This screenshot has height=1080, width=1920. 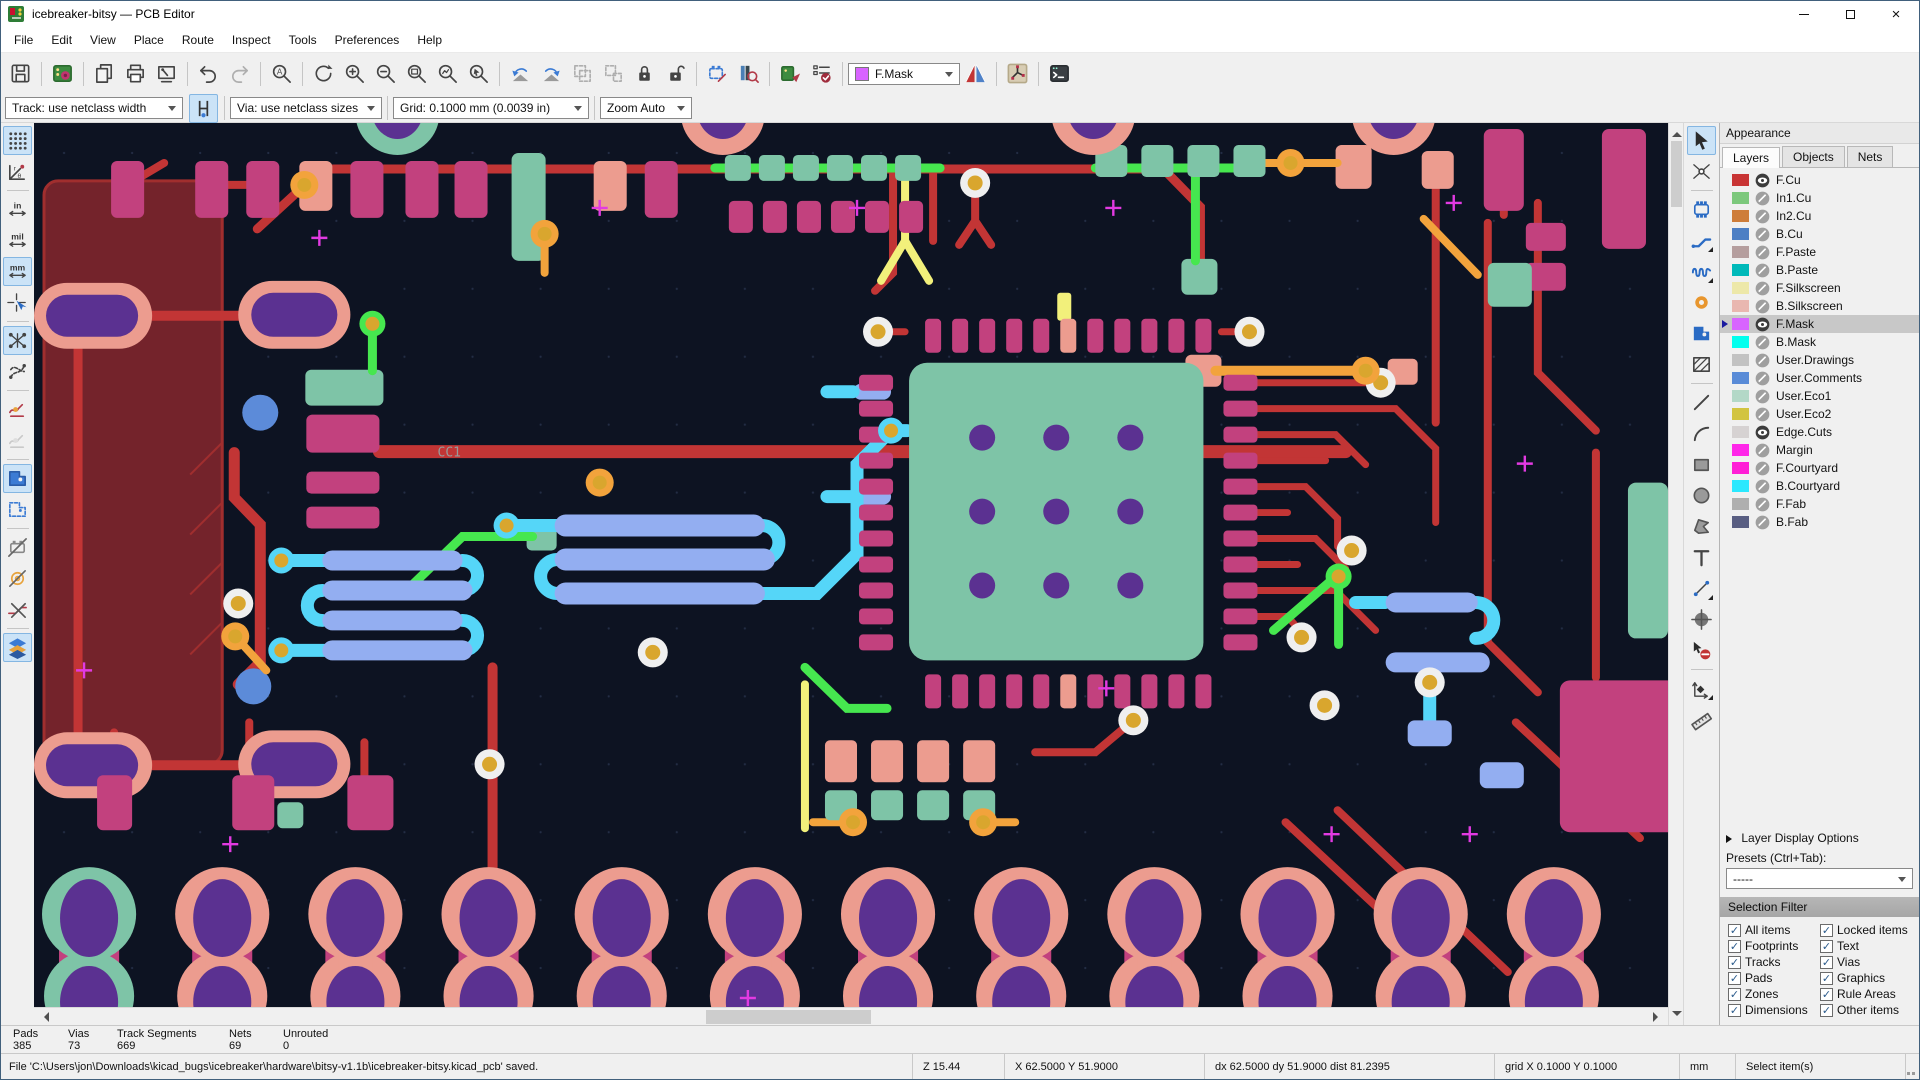 I want to click on resize-grip, so click(x=1912, y=1066).